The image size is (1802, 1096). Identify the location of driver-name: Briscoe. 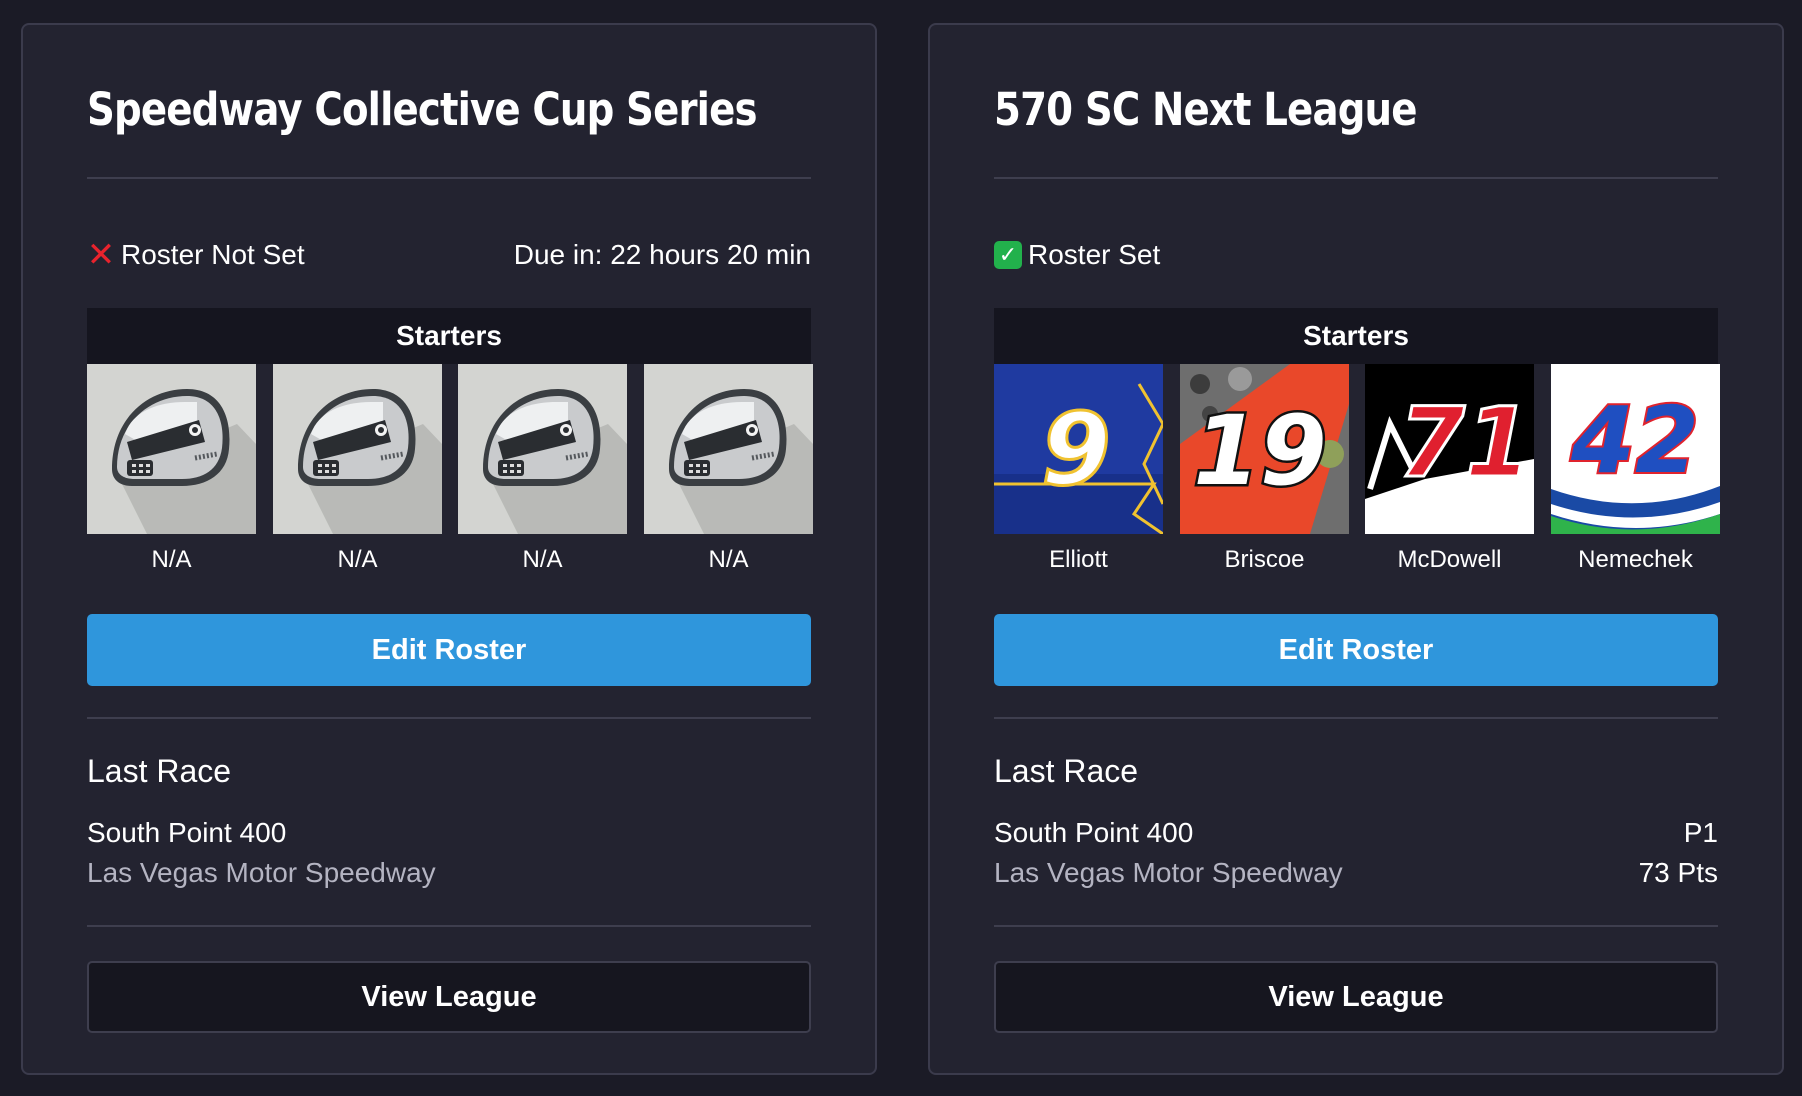
(1264, 559).